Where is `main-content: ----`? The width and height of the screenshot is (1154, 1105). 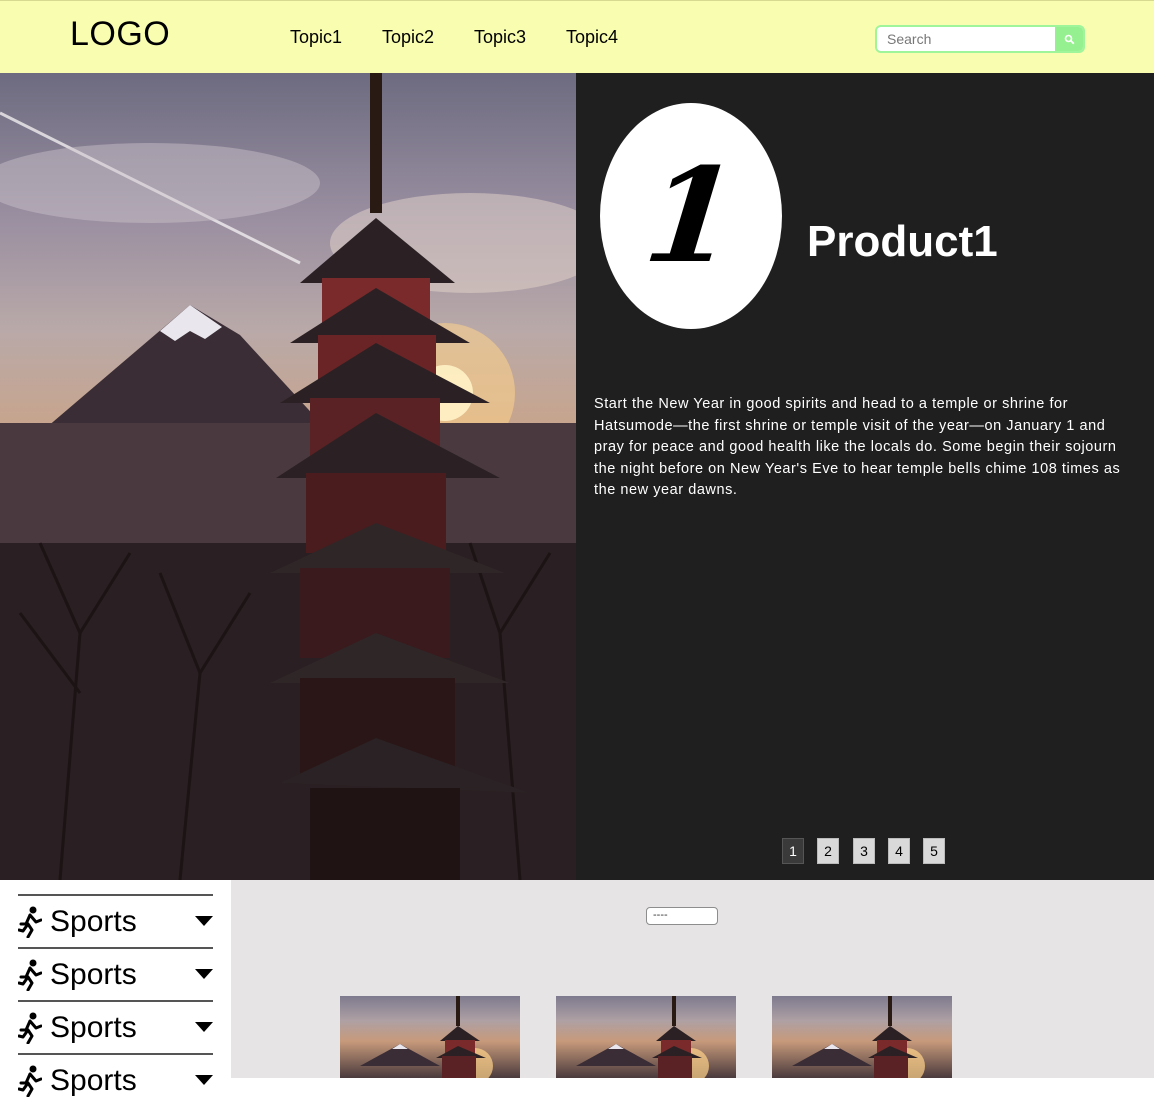 main-content: ---- is located at coordinates (692, 979).